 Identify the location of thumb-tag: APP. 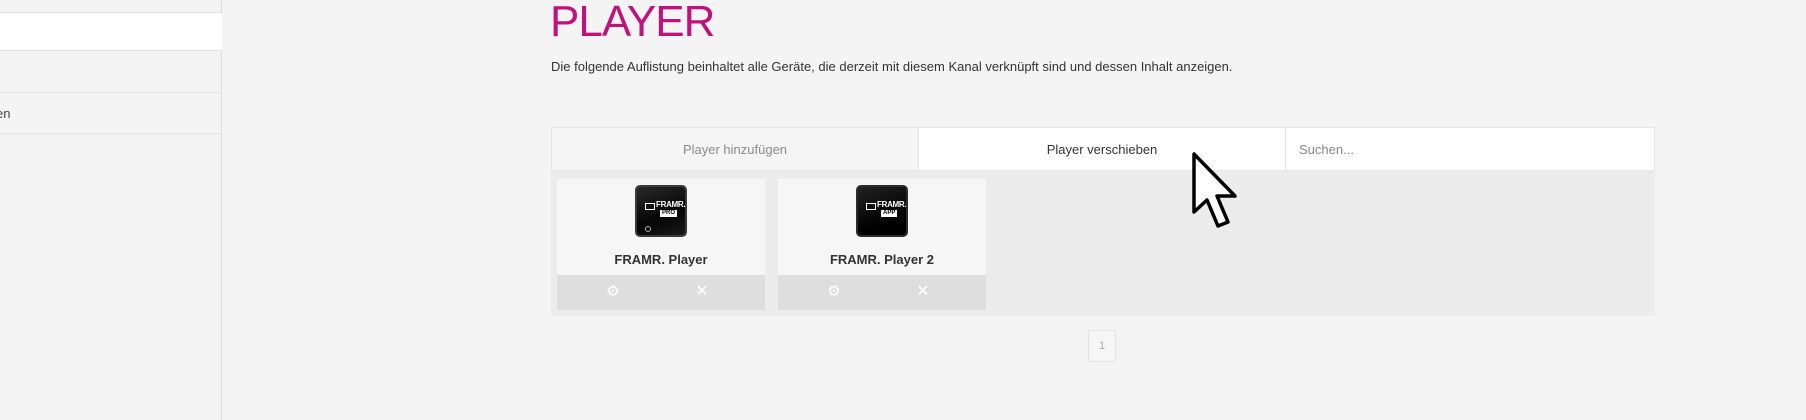
(889, 213).